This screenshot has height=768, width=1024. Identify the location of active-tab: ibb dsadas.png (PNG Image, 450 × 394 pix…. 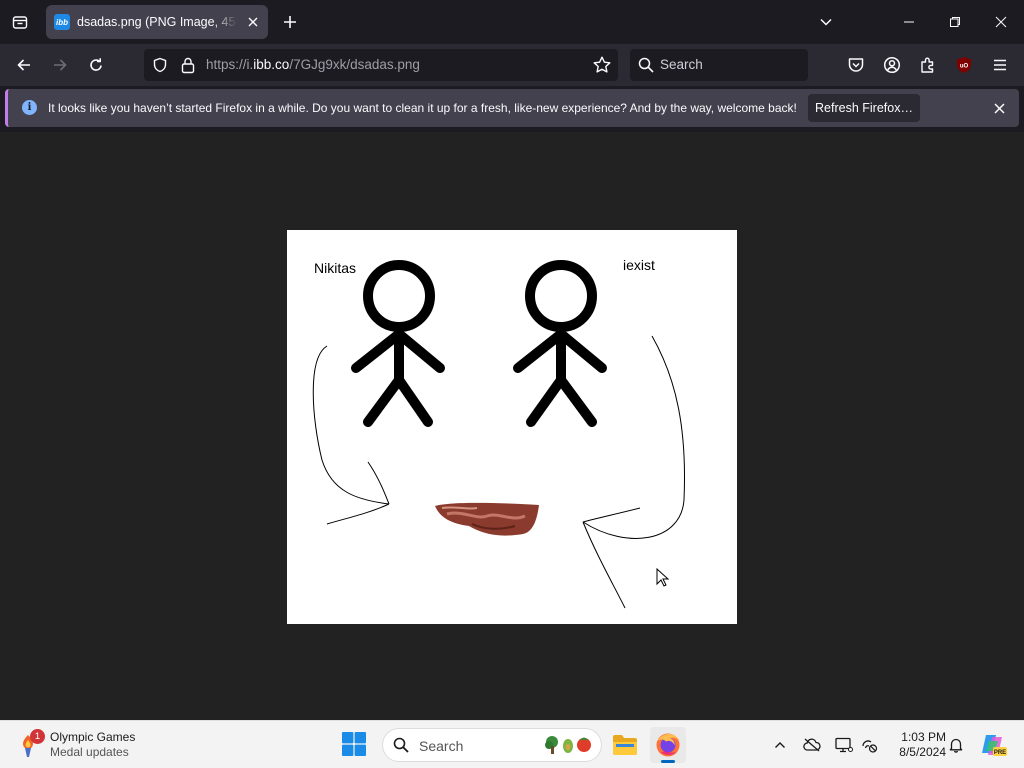
(157, 22).